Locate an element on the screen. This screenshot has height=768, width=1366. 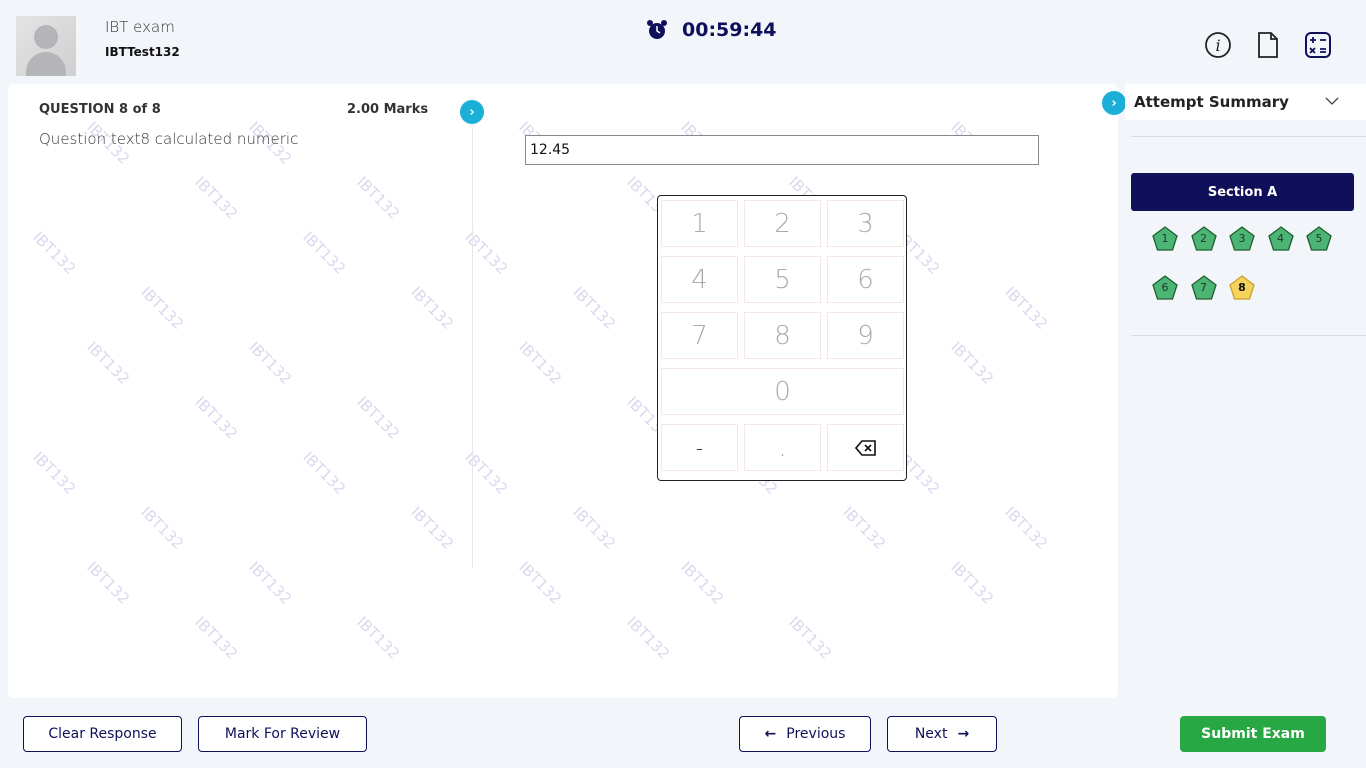
clear-response-label: Clear Response is located at coordinates (102, 734).